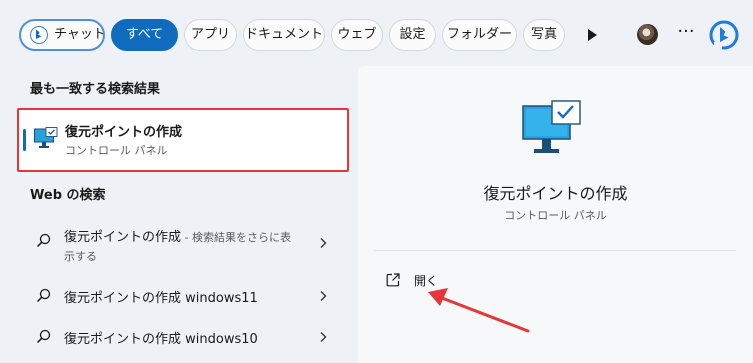 This screenshot has width=753, height=363. Describe the element at coordinates (161, 298) in the screenshot. I see `web-result-text: 復元ポイントの作成 windows11` at that location.